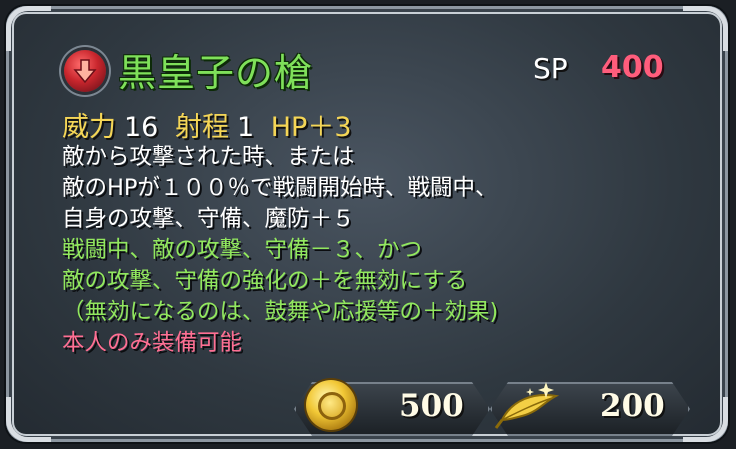 The height and width of the screenshot is (449, 736). I want to click on weapon-type-icon, so click(85, 71).